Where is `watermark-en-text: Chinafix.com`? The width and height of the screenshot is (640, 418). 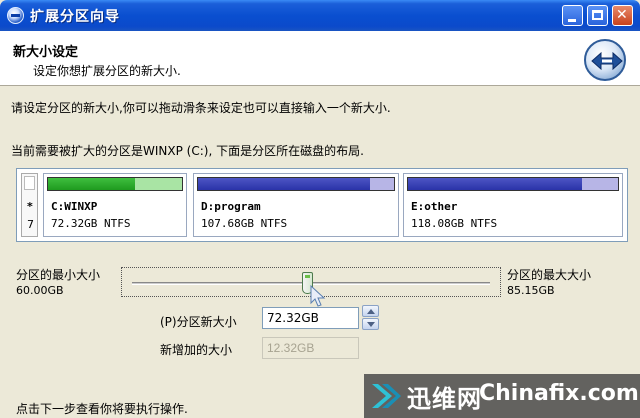
watermark-en-text: Chinafix.com is located at coordinates (559, 393).